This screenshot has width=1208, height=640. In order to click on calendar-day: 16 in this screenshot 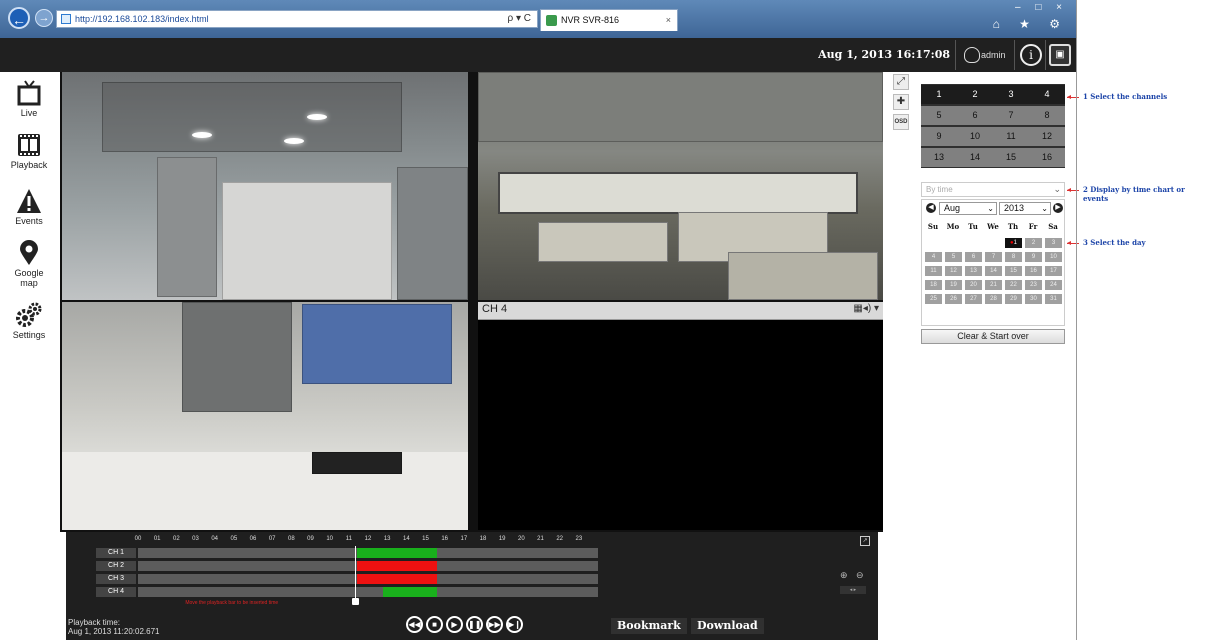, I will do `click(1033, 271)`.